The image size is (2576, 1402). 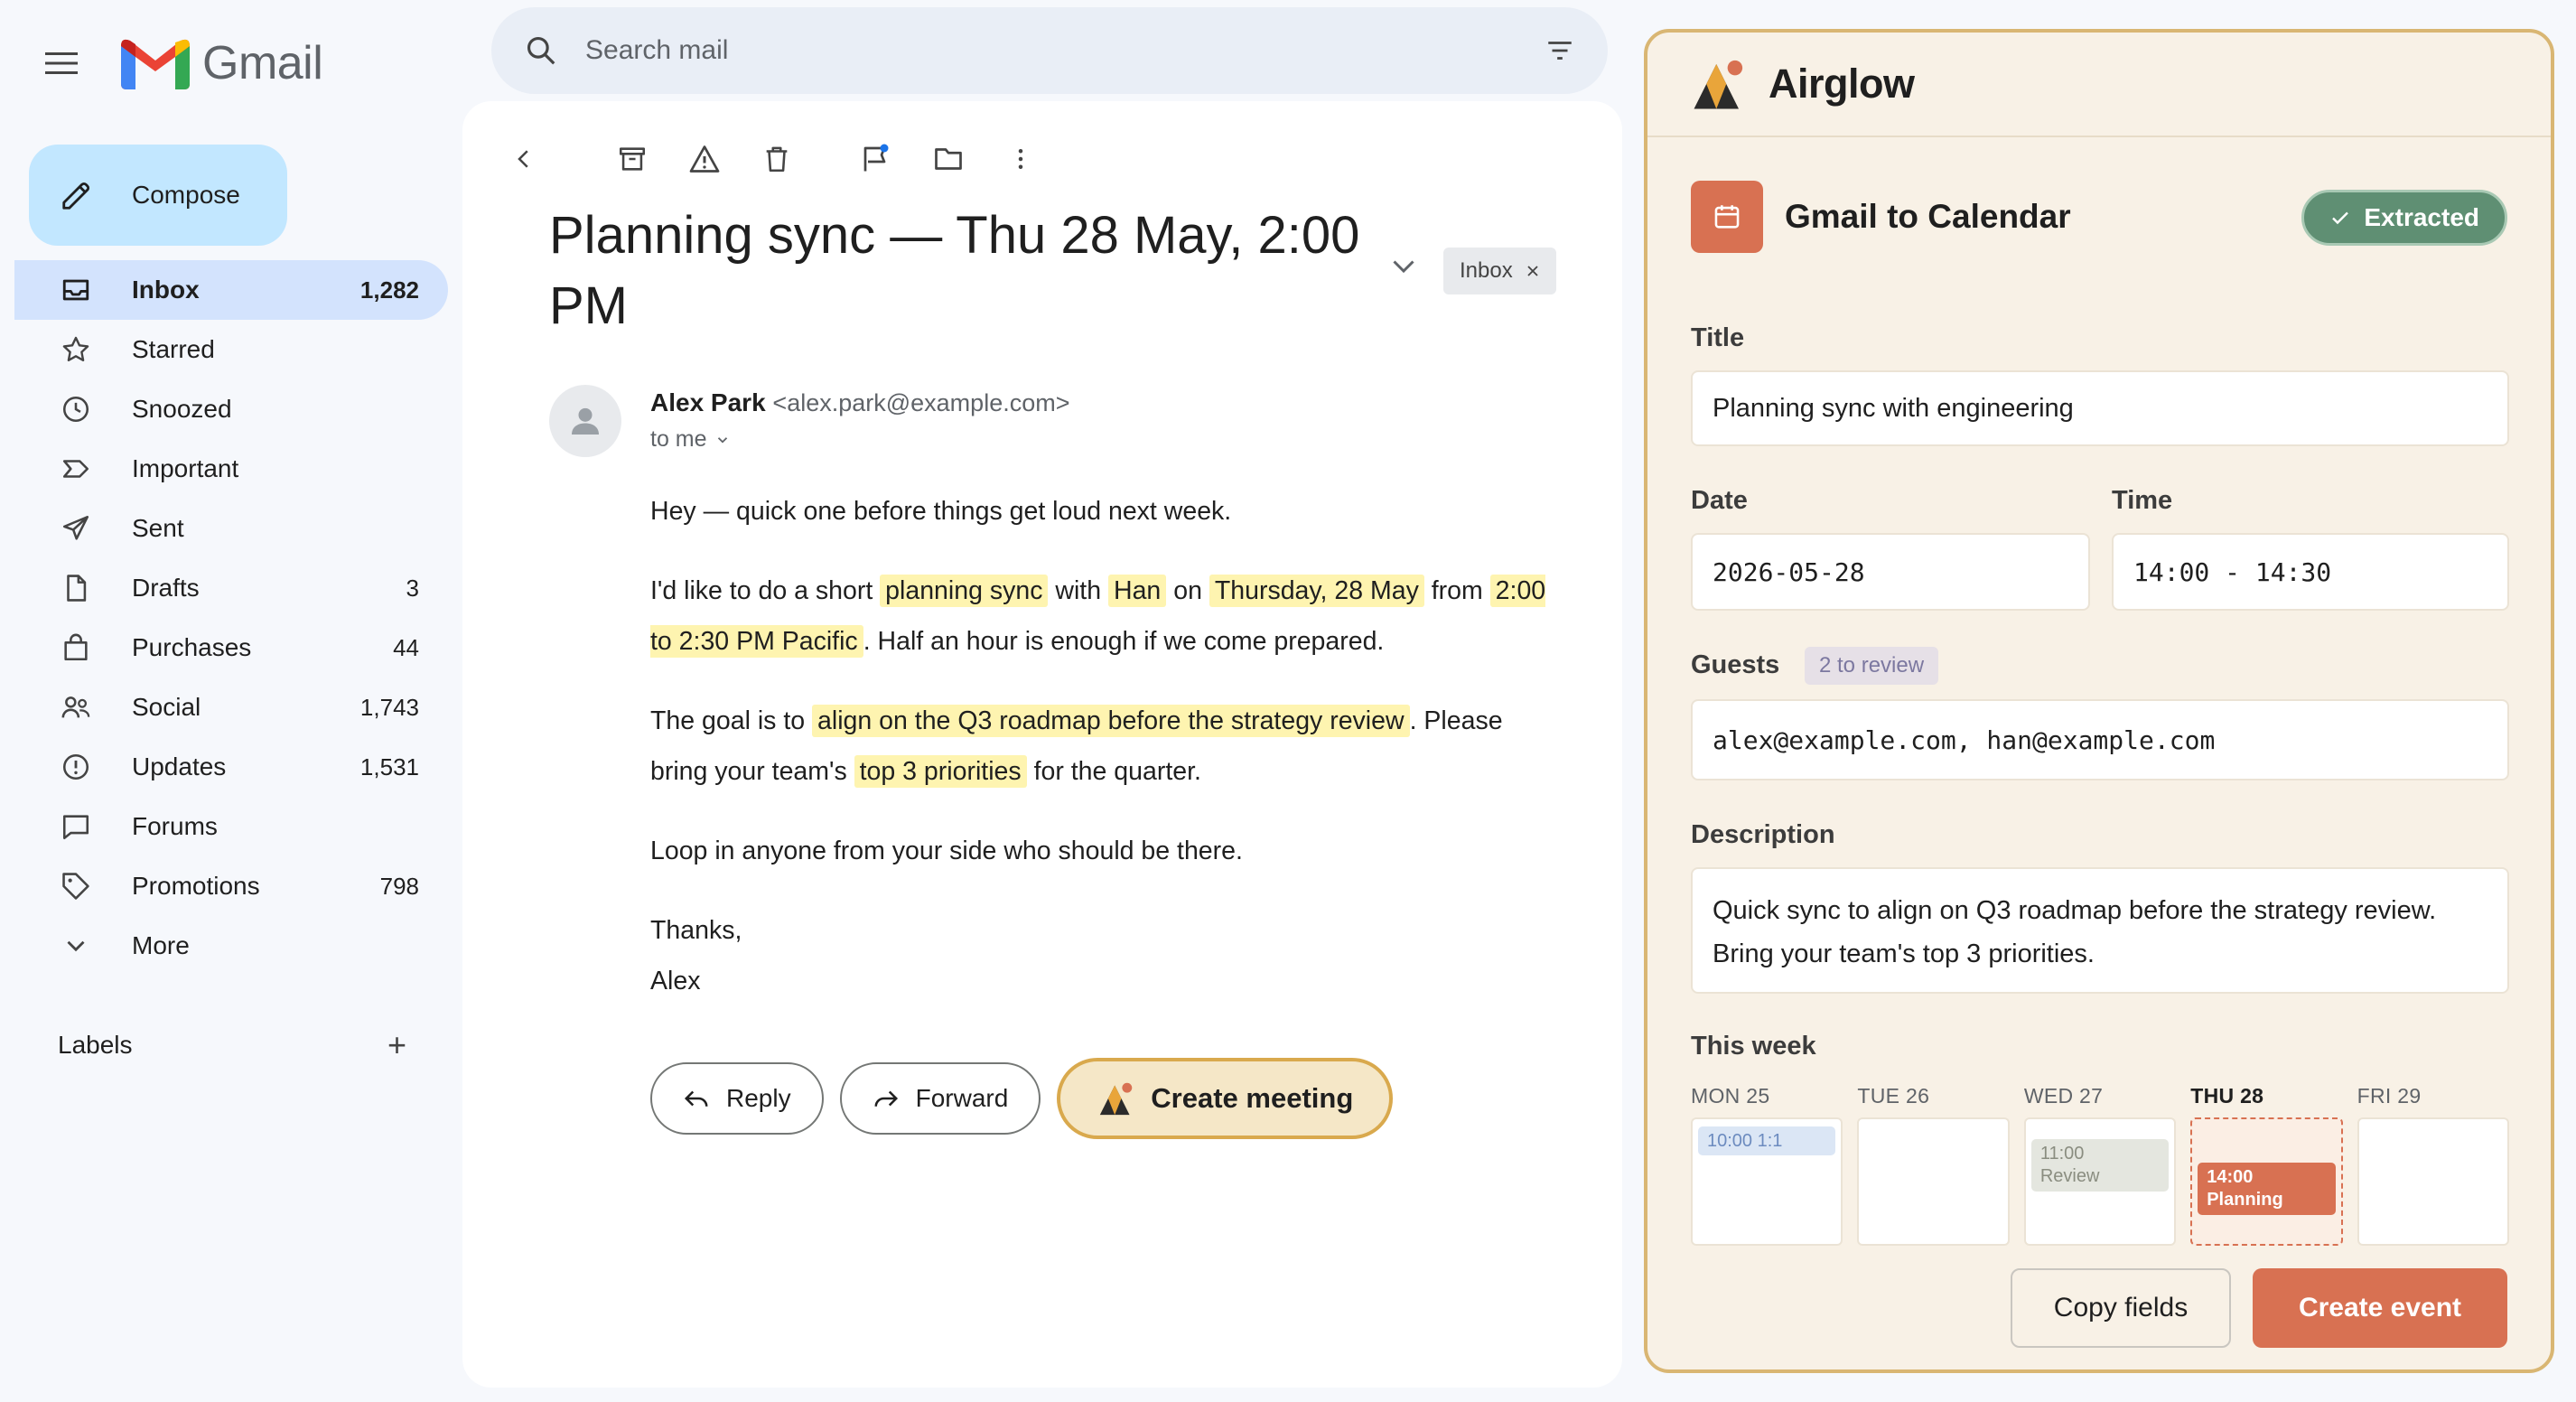 What do you see at coordinates (2421, 217) in the screenshot?
I see `status-text: Extracted` at bounding box center [2421, 217].